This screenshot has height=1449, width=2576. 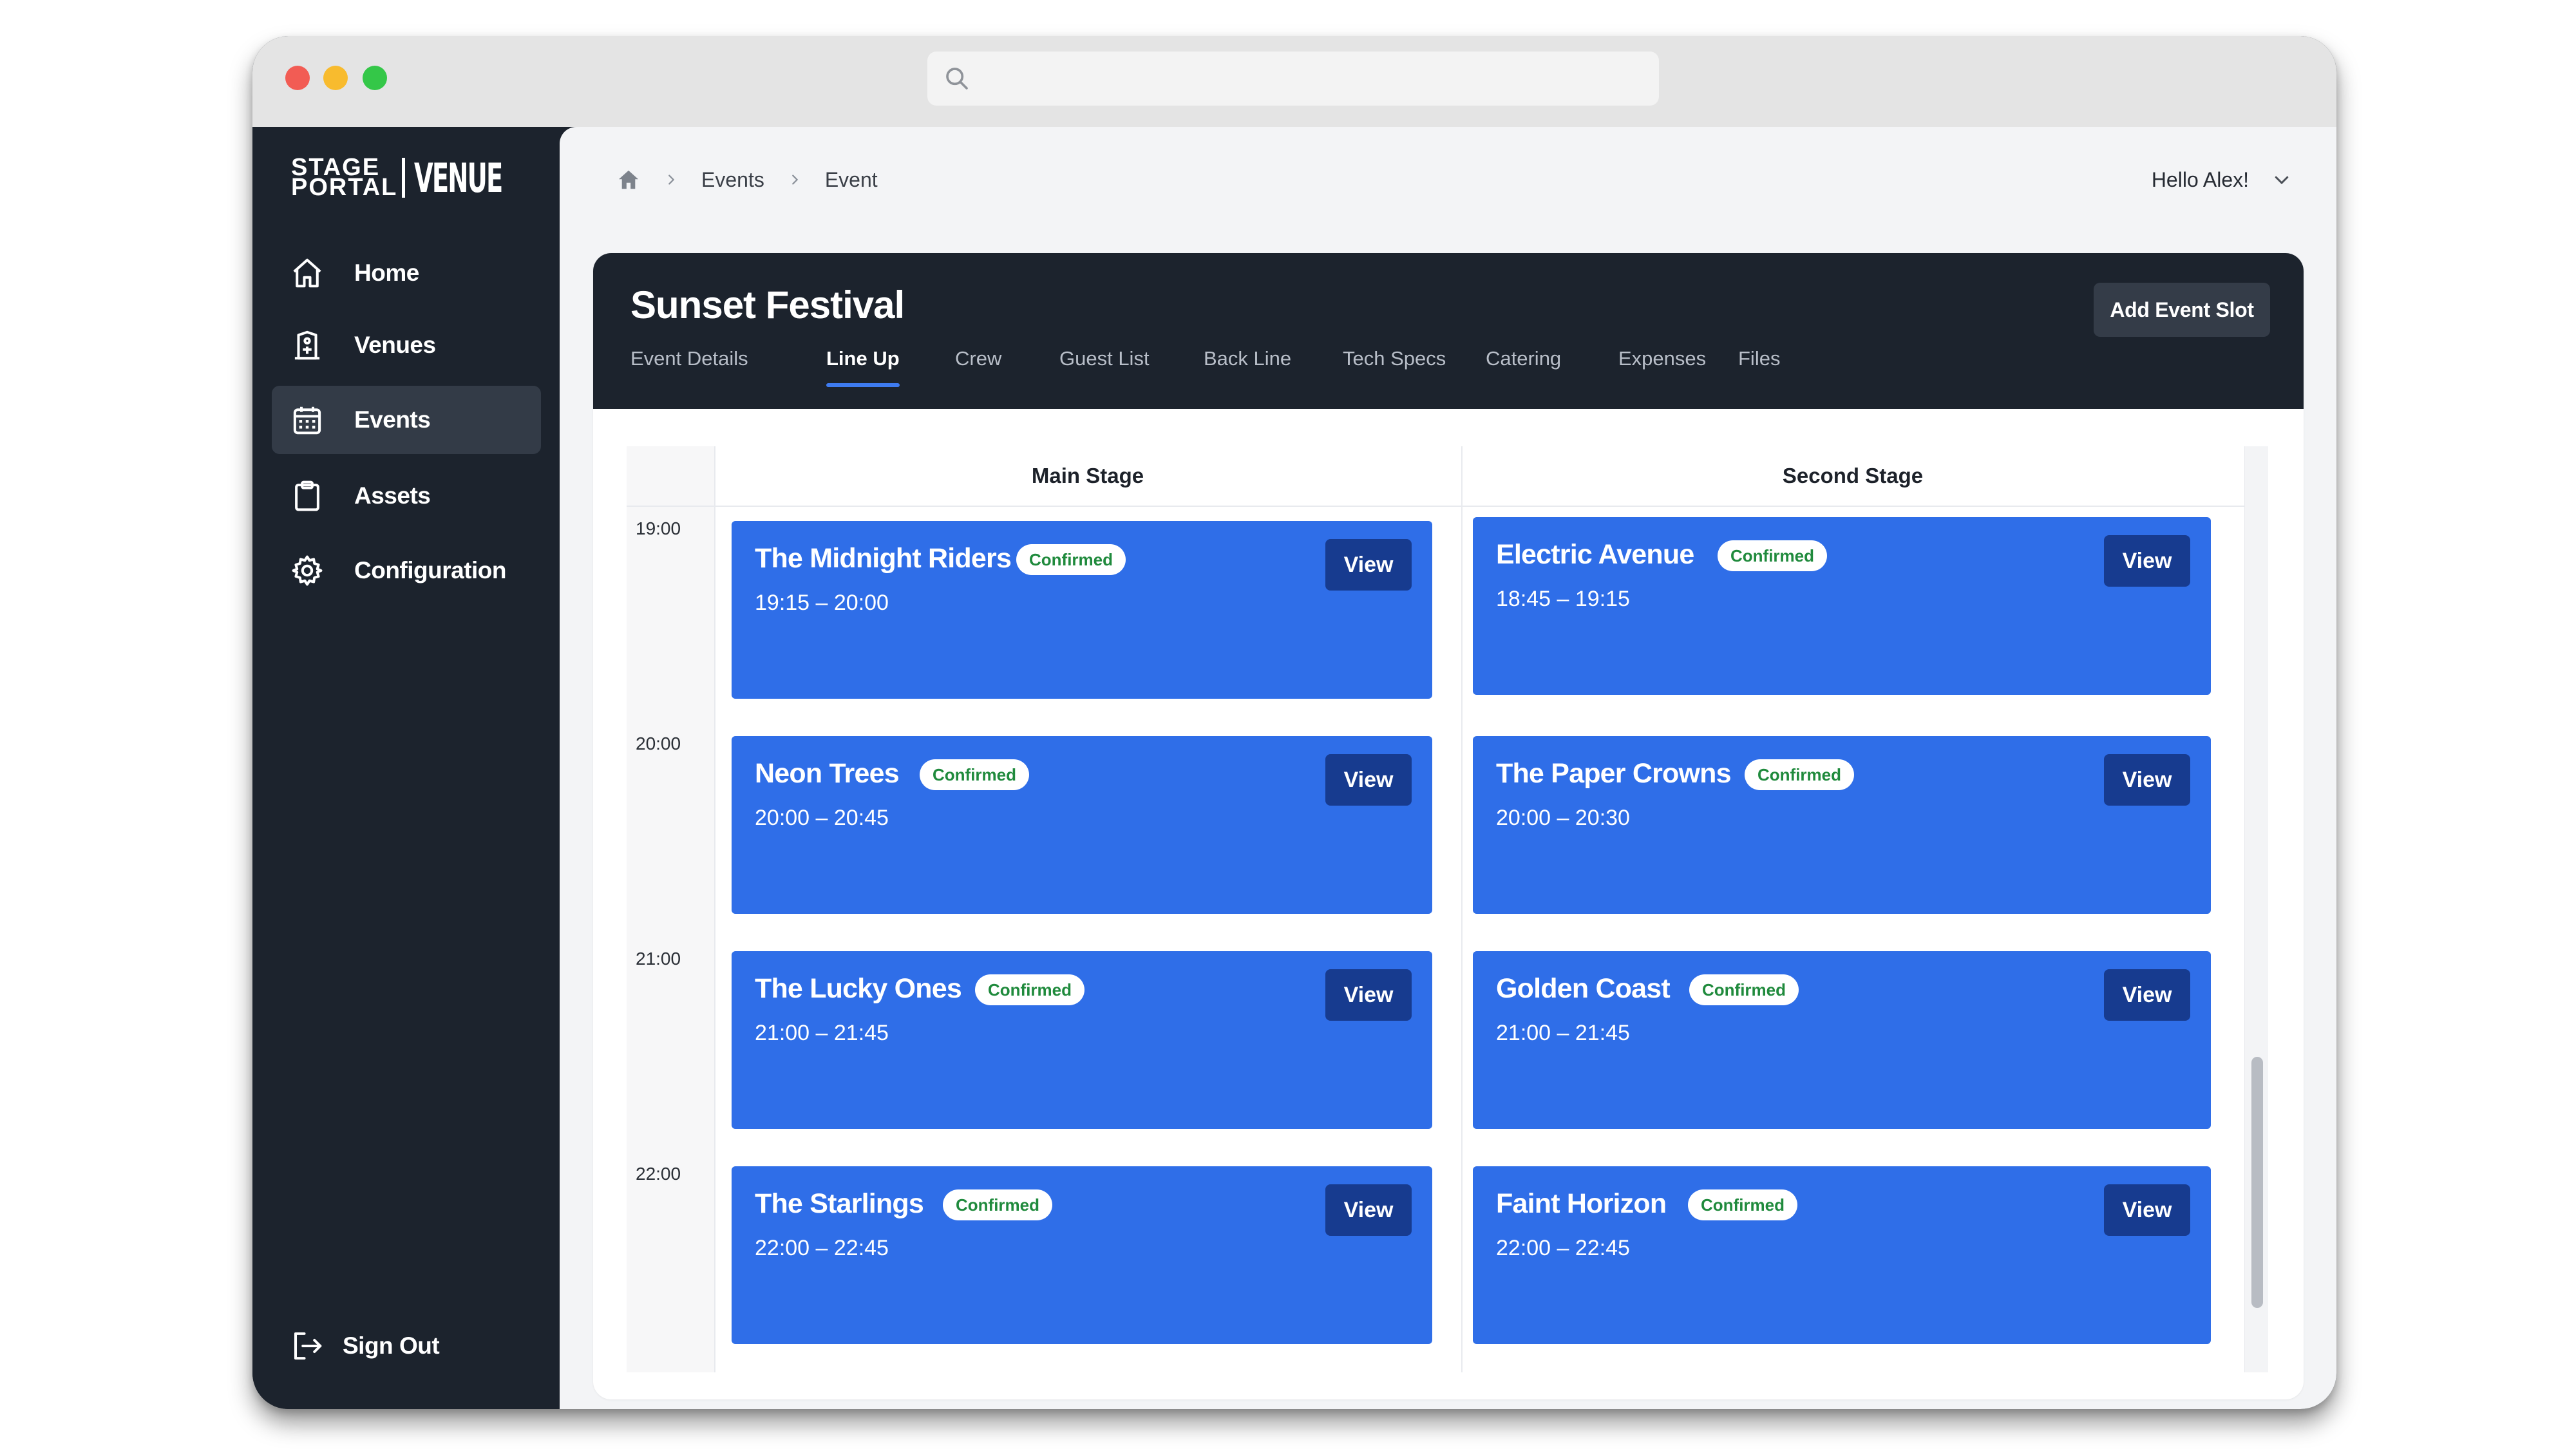 I want to click on calendar-icon, so click(x=307, y=420).